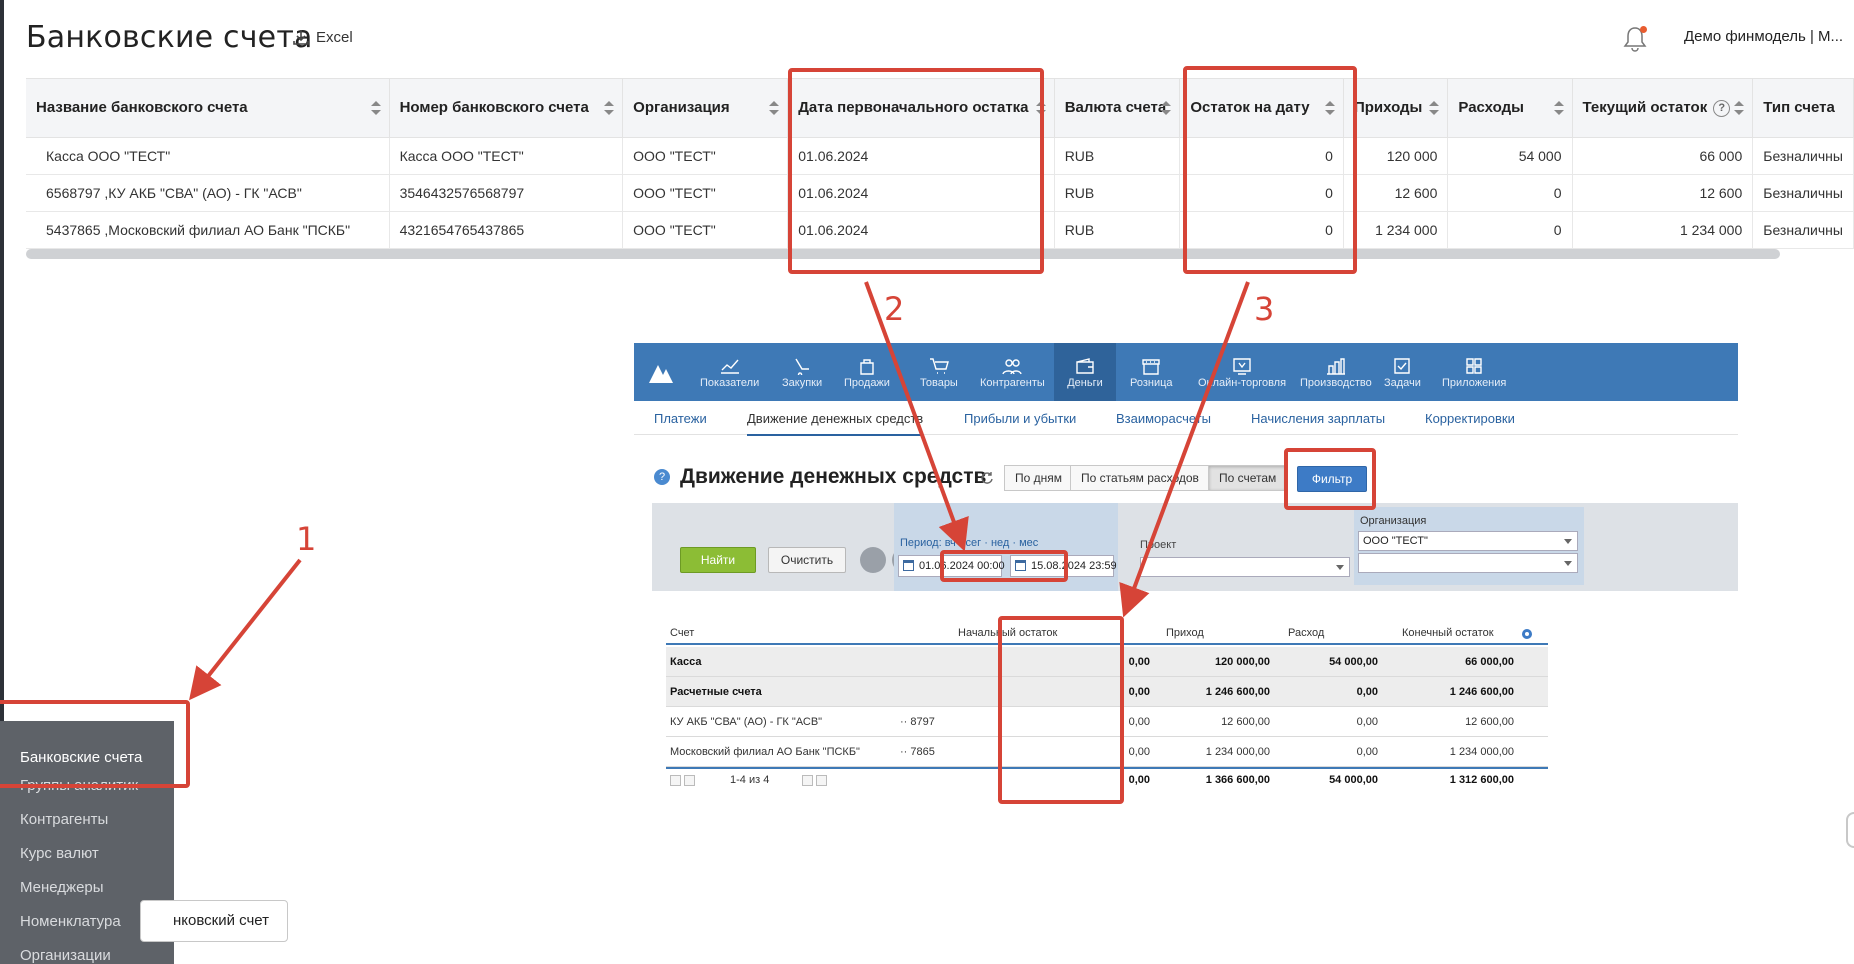 The image size is (1854, 964). I want to click on app-page-title: Движение денежных средств, so click(833, 476).